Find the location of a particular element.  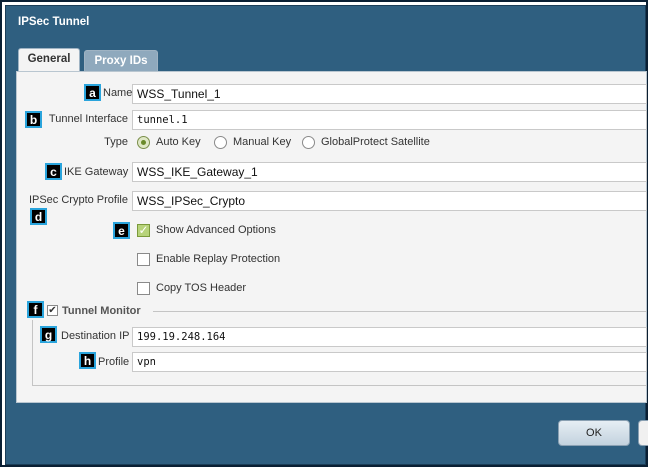

enable-replay-protection-label: Enable Replay Protection is located at coordinates (218, 259).